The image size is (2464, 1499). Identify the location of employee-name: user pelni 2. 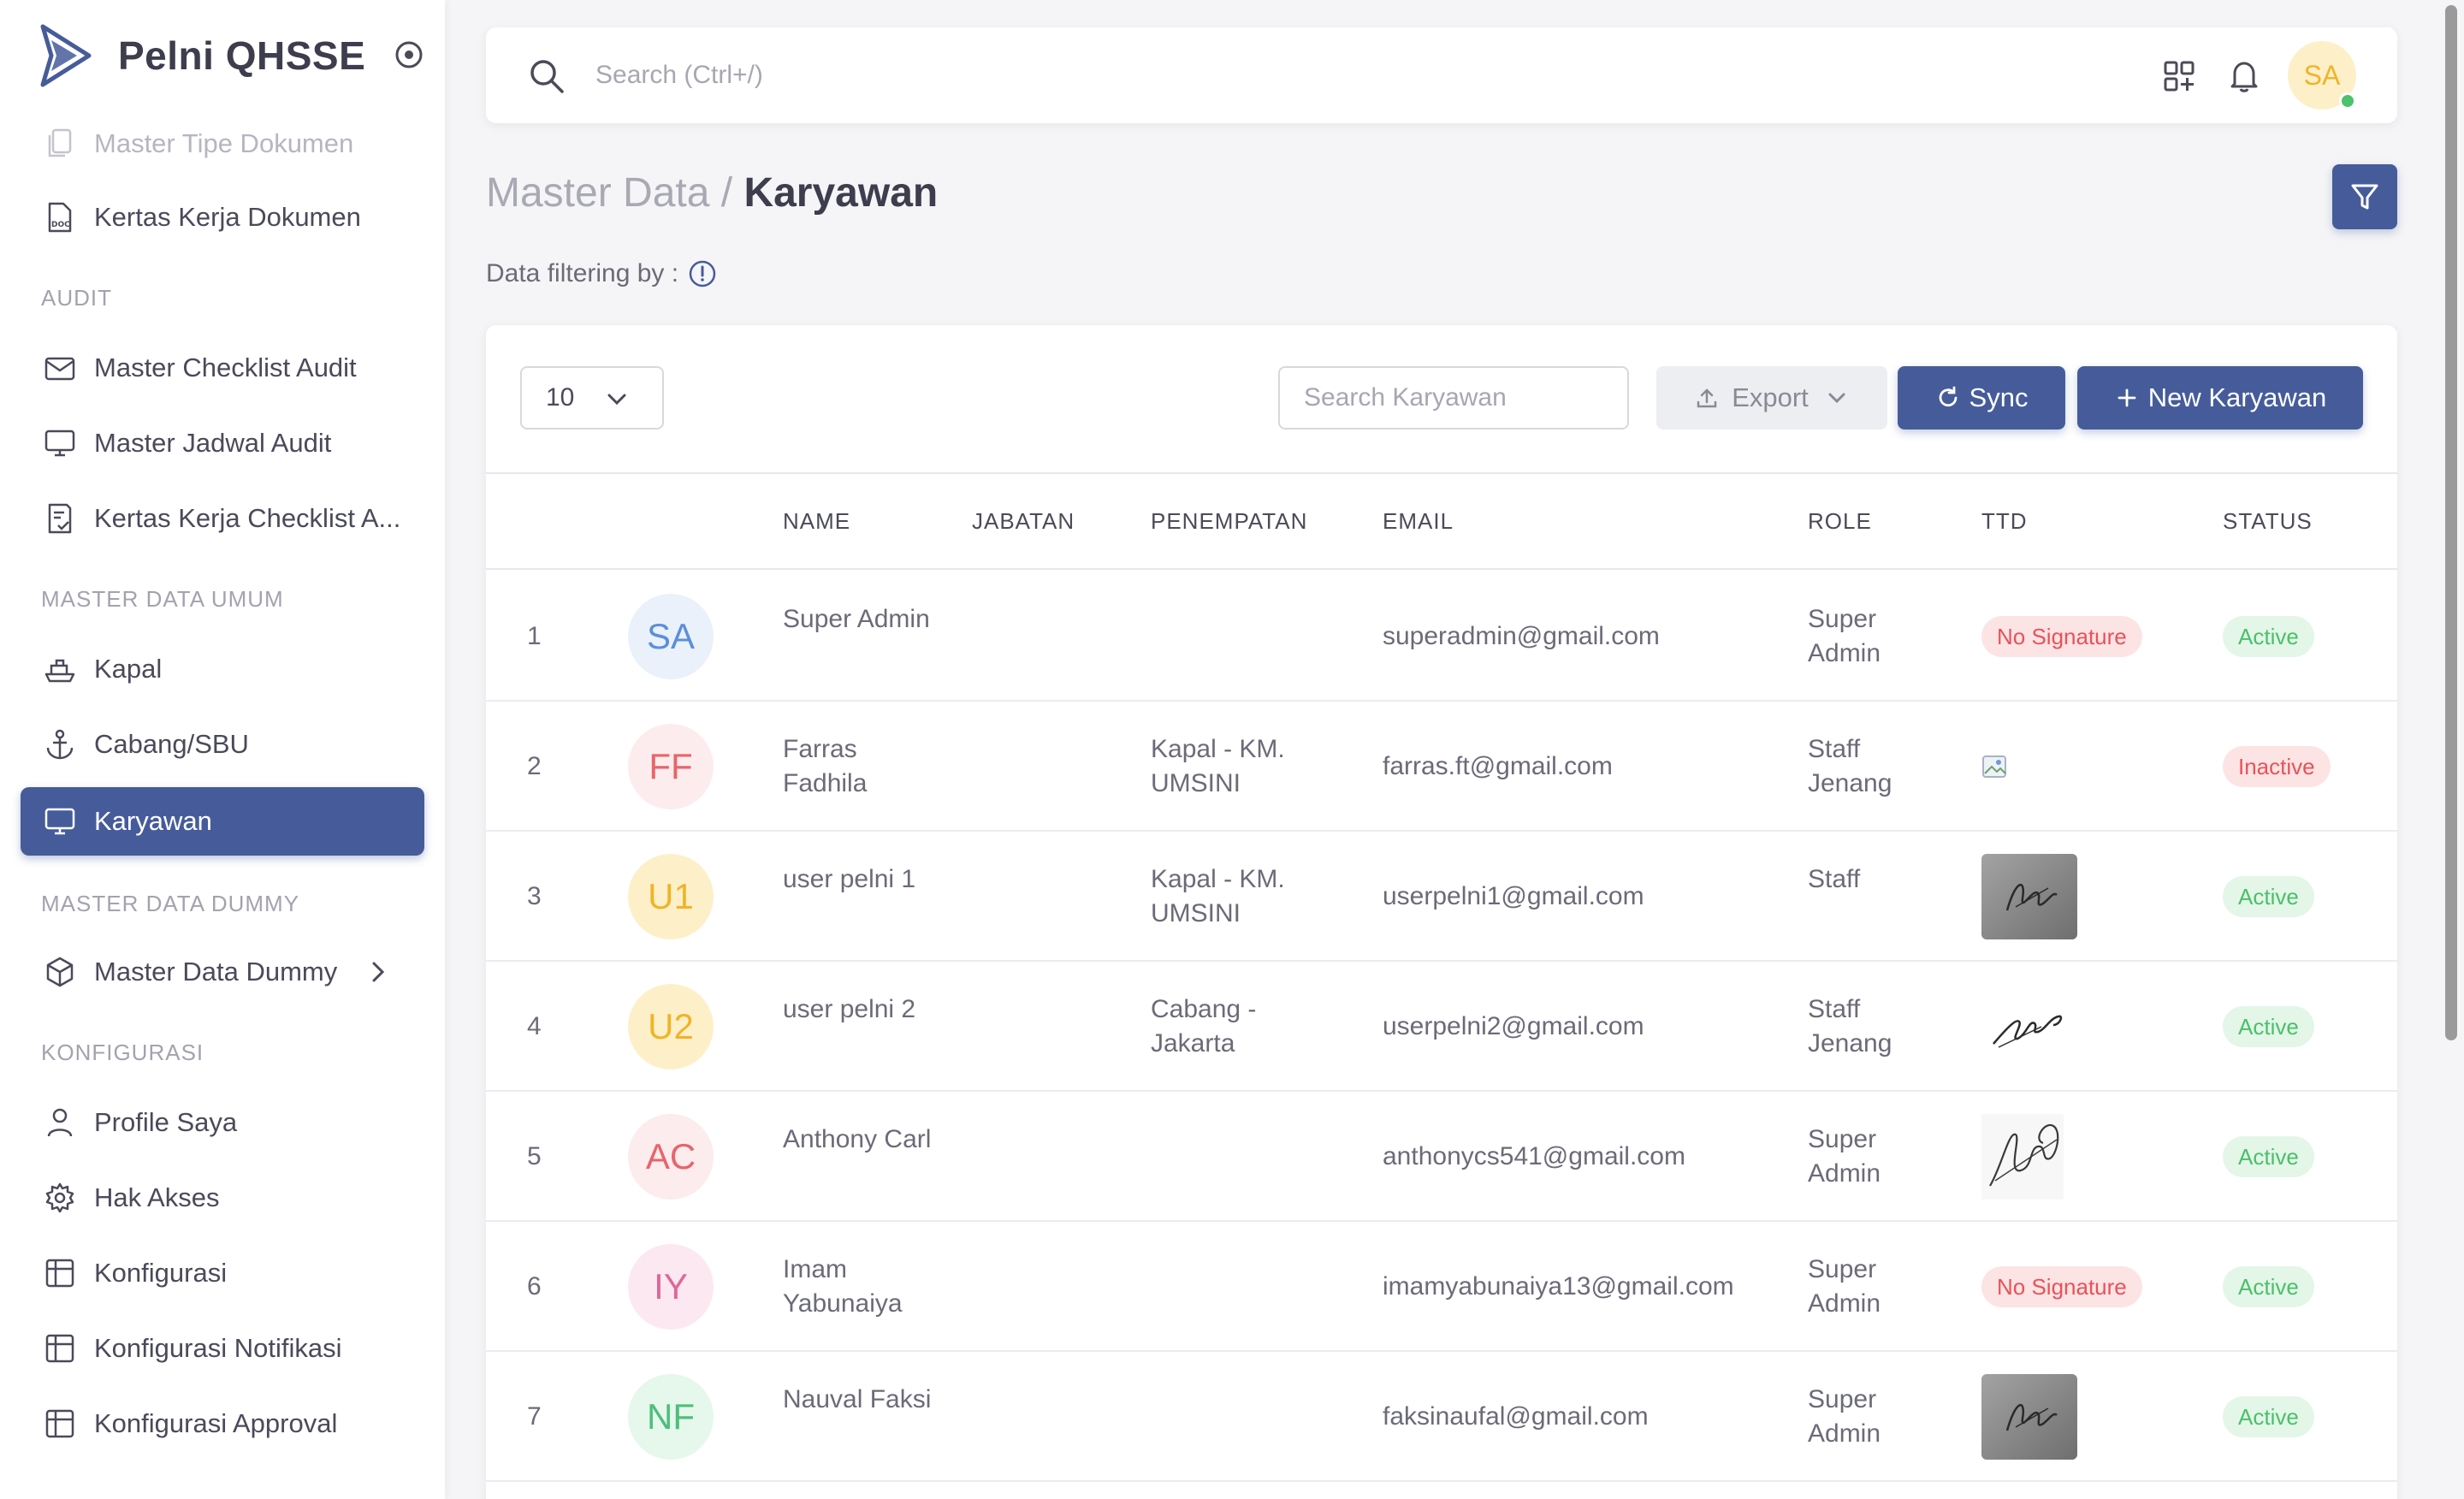
(860, 1009).